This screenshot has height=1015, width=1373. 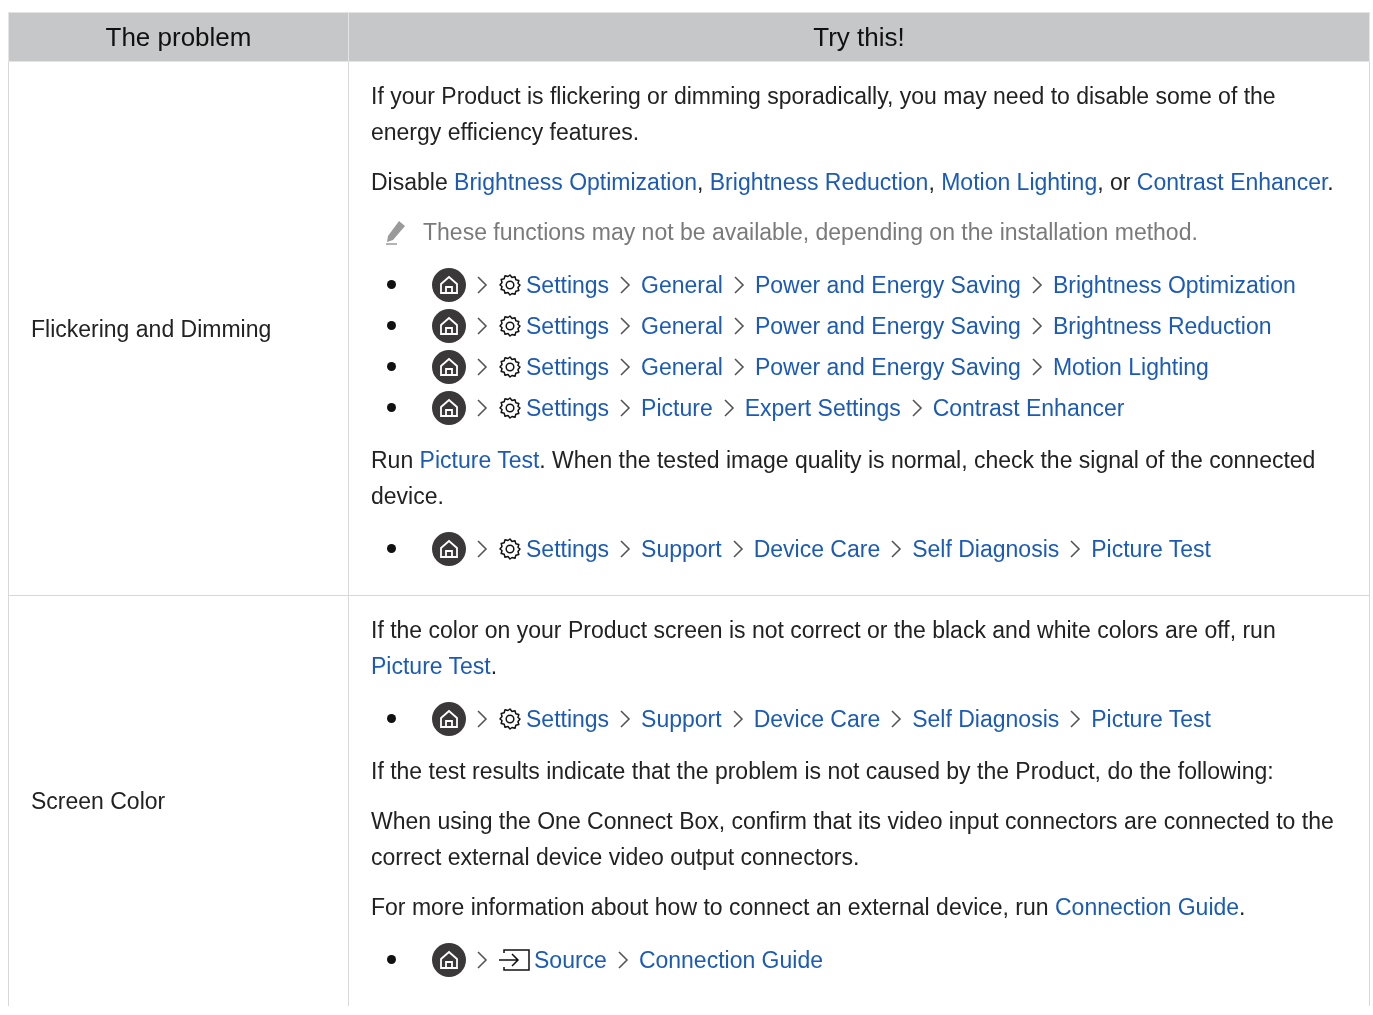 I want to click on problem-text: Screen Color, so click(x=98, y=801).